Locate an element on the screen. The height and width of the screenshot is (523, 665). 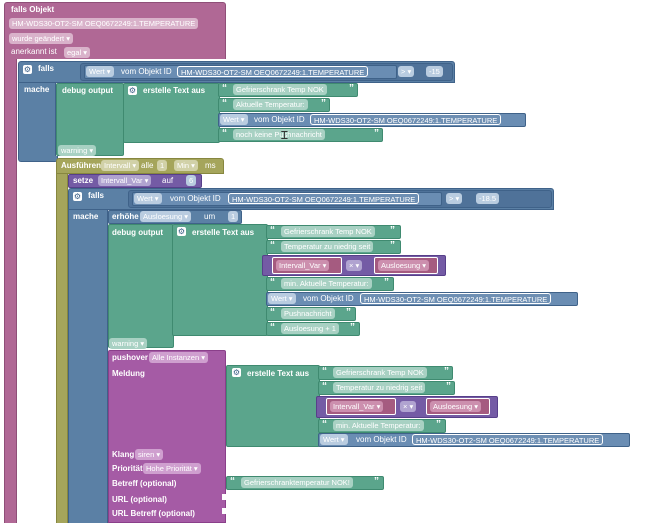
trigger-mode-dropdown: wurde geändert ▾ is located at coordinates (41, 38).